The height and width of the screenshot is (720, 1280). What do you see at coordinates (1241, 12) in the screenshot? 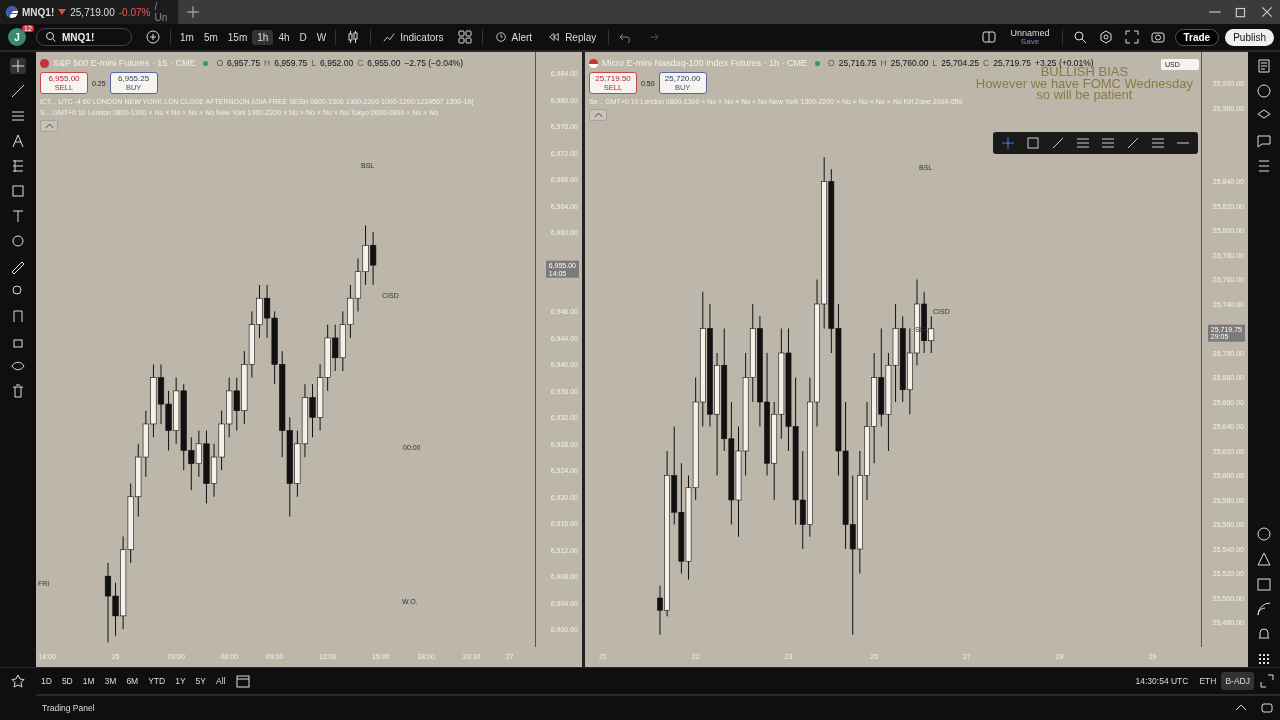
I see `restore-icon` at bounding box center [1241, 12].